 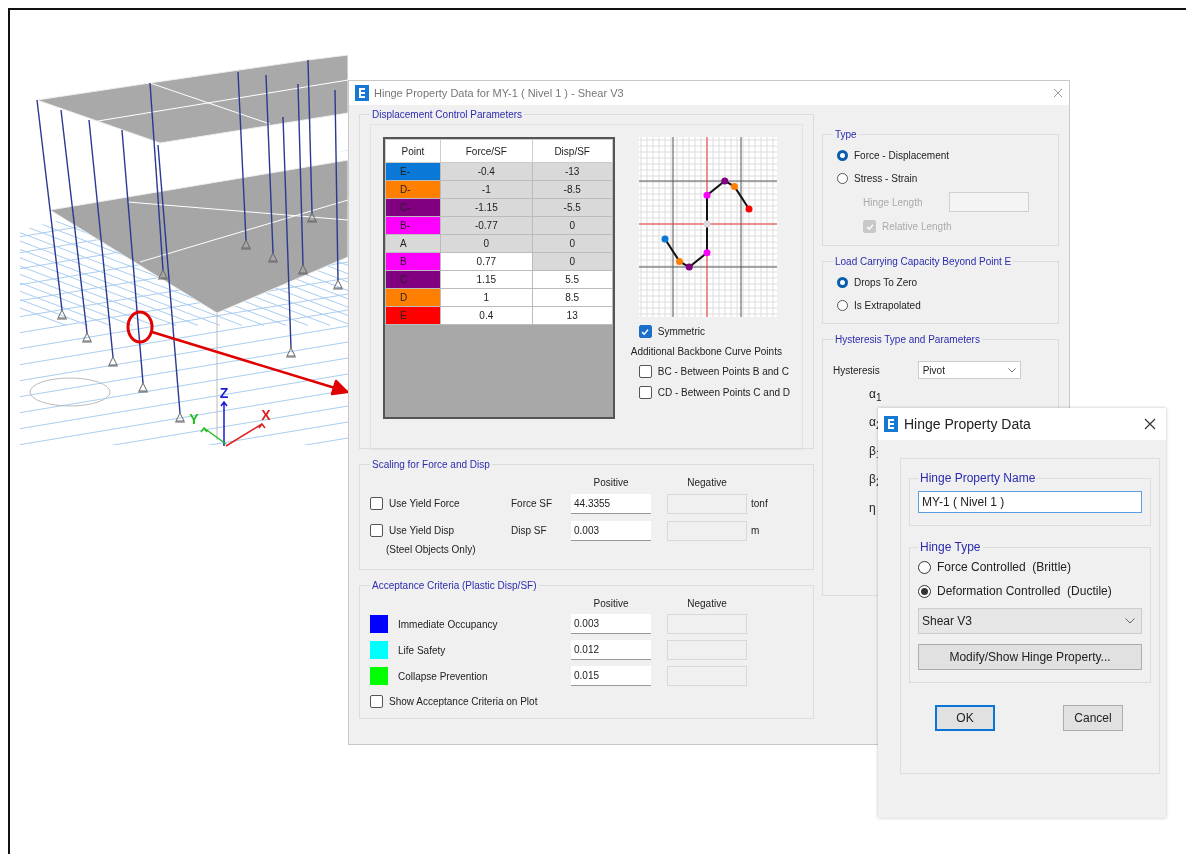 I want to click on group-title: Hinge Type, so click(x=950, y=547).